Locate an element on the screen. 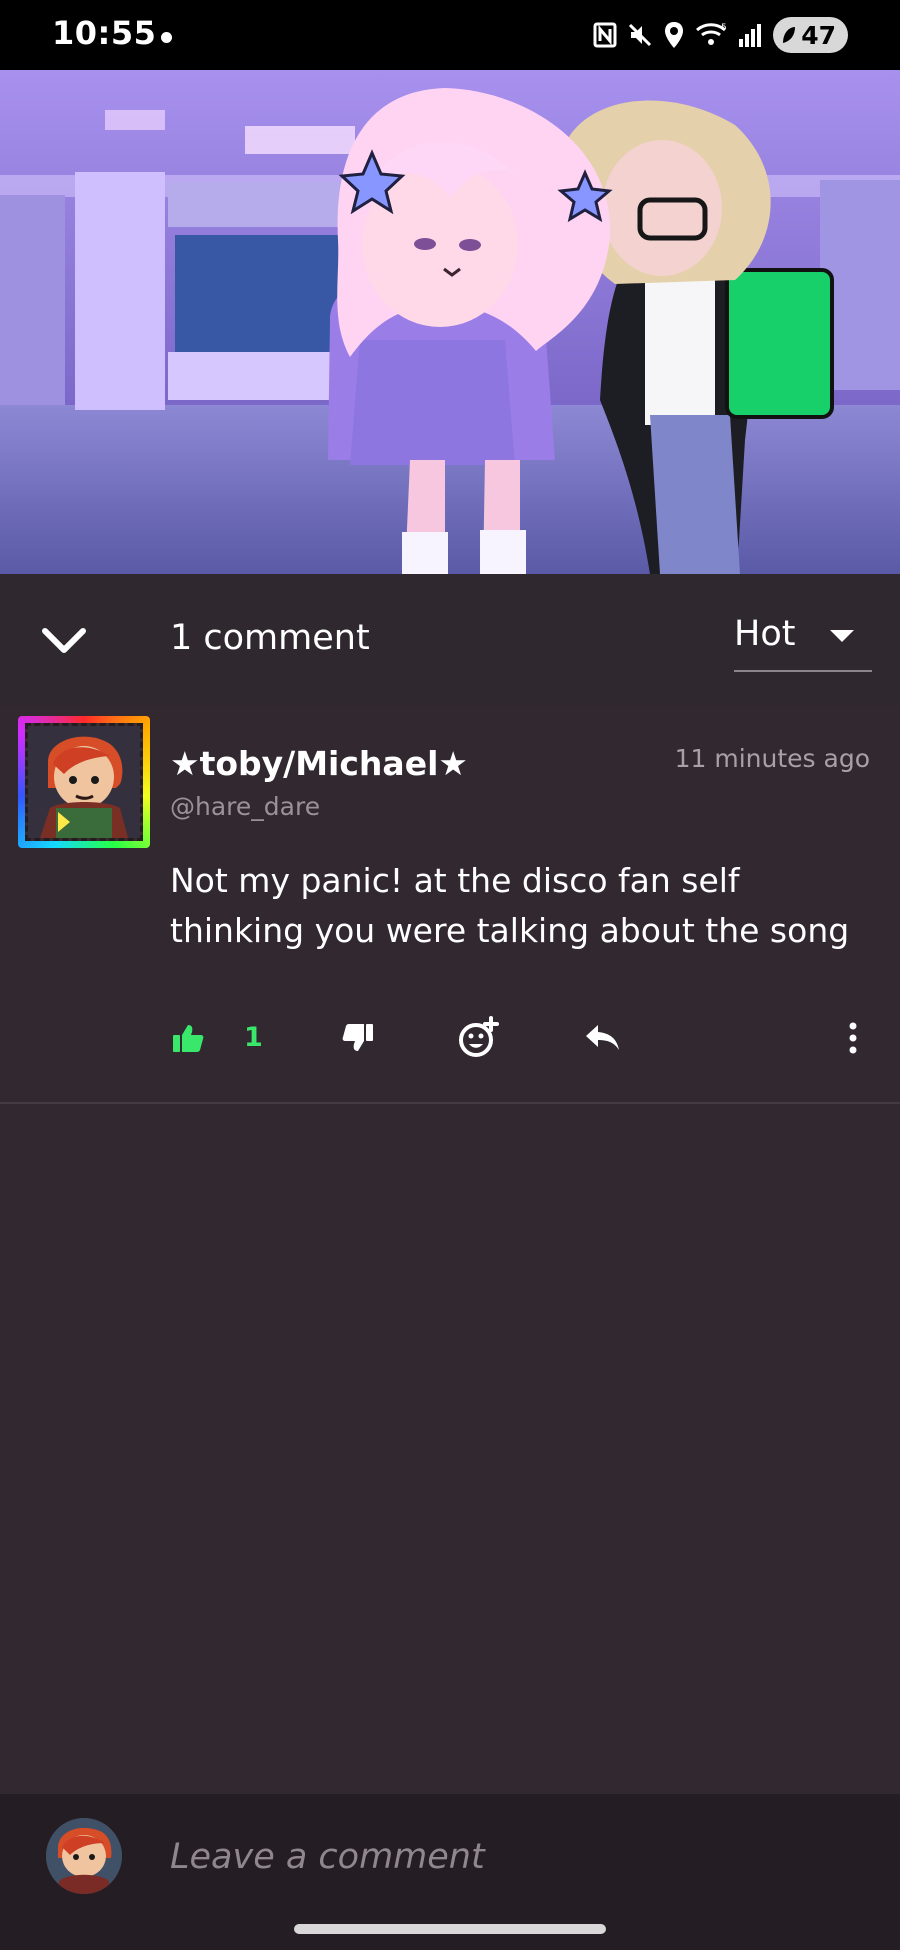 Image resolution: width=900 pixels, height=1950 pixels. signal-icon is located at coordinates (750, 35).